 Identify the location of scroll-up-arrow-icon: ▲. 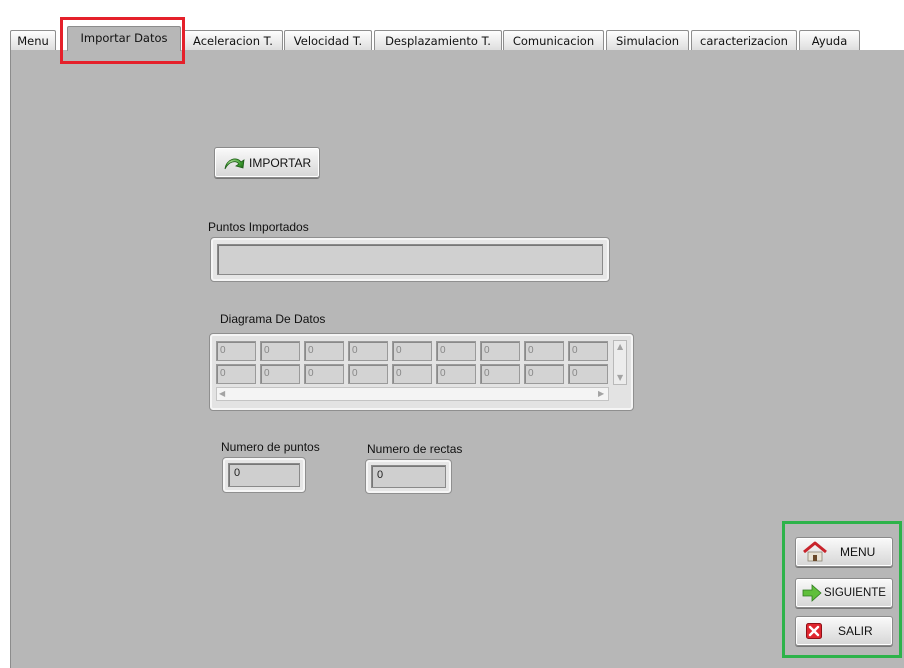
(620, 346).